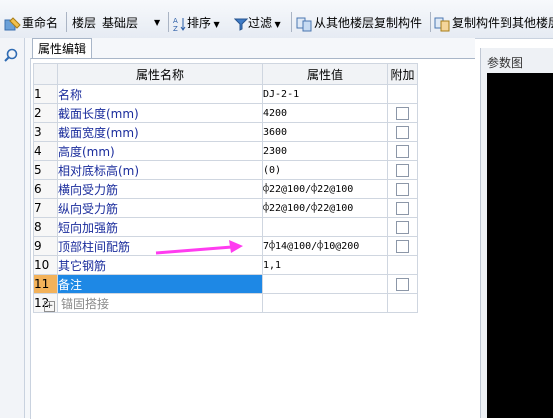 This screenshot has width=553, height=419. I want to click on copy-to-floor-button: 复制构件到其他楼层, so click(493, 23).